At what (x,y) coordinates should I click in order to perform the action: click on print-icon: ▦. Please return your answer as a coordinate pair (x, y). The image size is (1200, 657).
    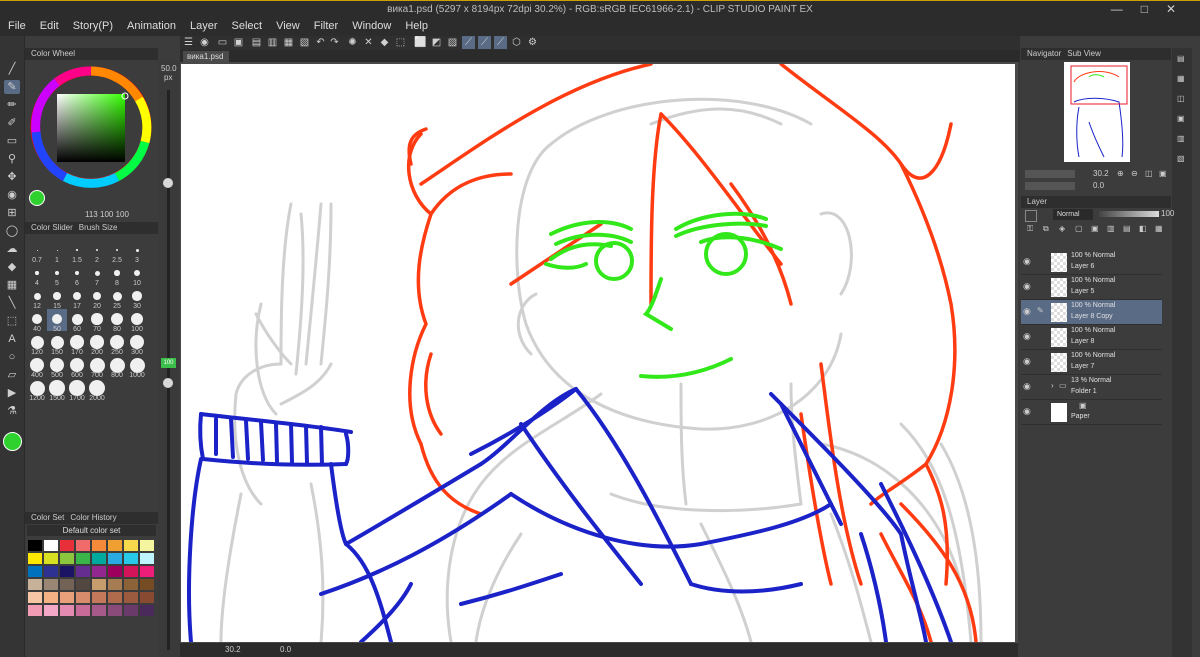
    Looking at the image, I should click on (288, 42).